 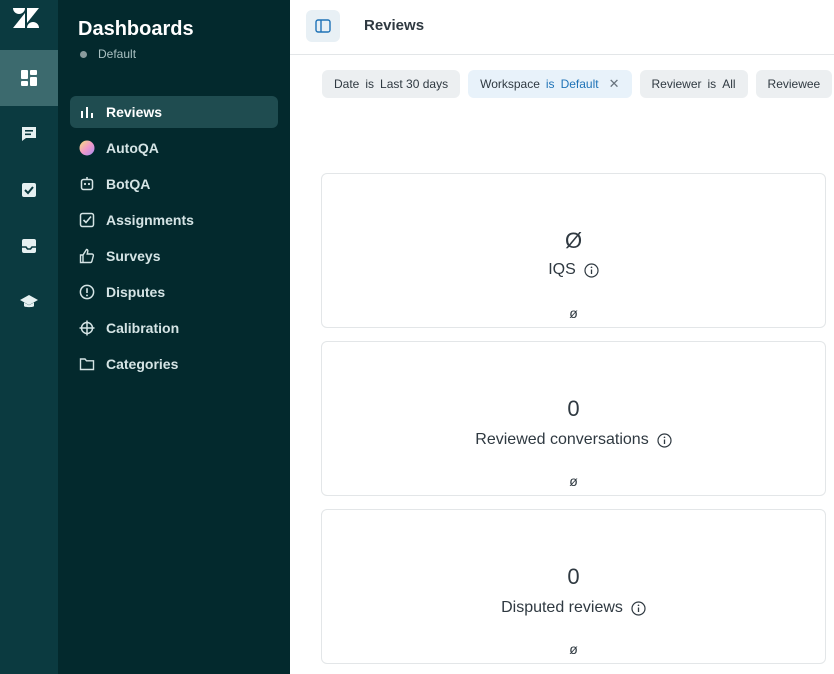 I want to click on crosshair-icon, so click(x=87, y=328).